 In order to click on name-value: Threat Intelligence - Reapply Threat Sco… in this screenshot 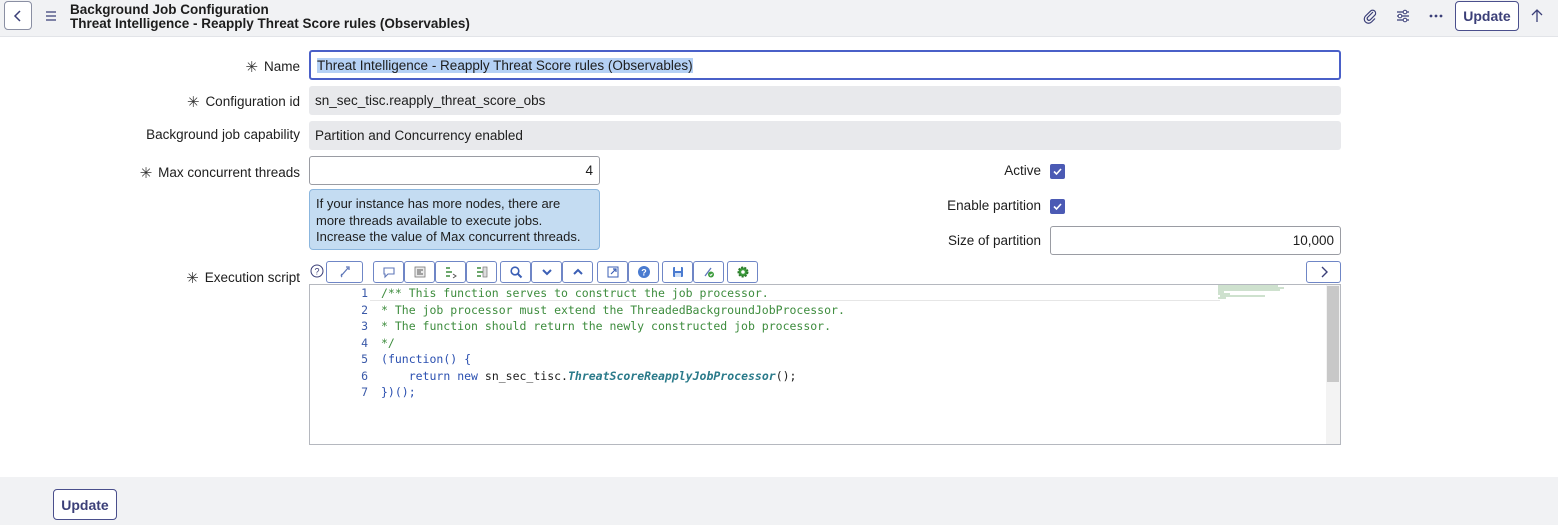, I will do `click(505, 65)`.